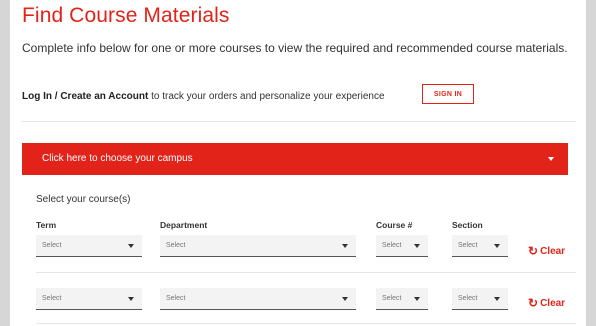  Describe the element at coordinates (295, 159) in the screenshot. I see `campus-selector: Click here to choose your campus` at that location.